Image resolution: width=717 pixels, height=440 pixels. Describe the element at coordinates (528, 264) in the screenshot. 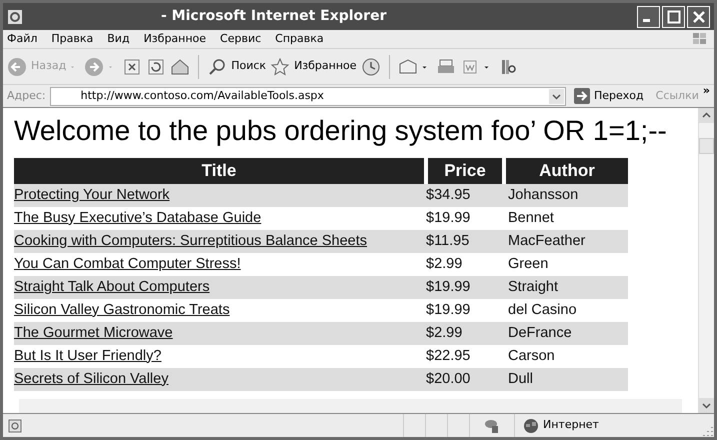

I see `author-cell-text: Green` at that location.